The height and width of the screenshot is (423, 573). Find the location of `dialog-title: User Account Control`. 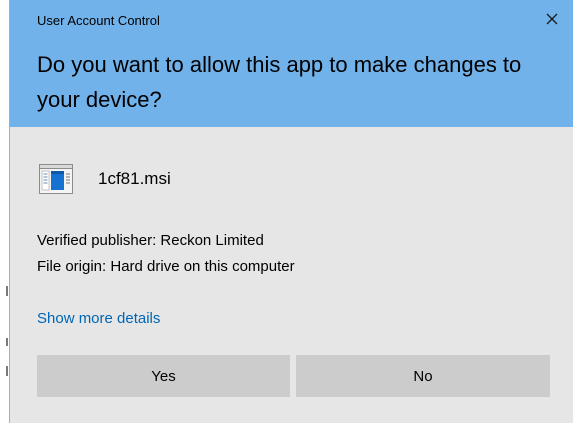

dialog-title: User Account Control is located at coordinates (98, 20).